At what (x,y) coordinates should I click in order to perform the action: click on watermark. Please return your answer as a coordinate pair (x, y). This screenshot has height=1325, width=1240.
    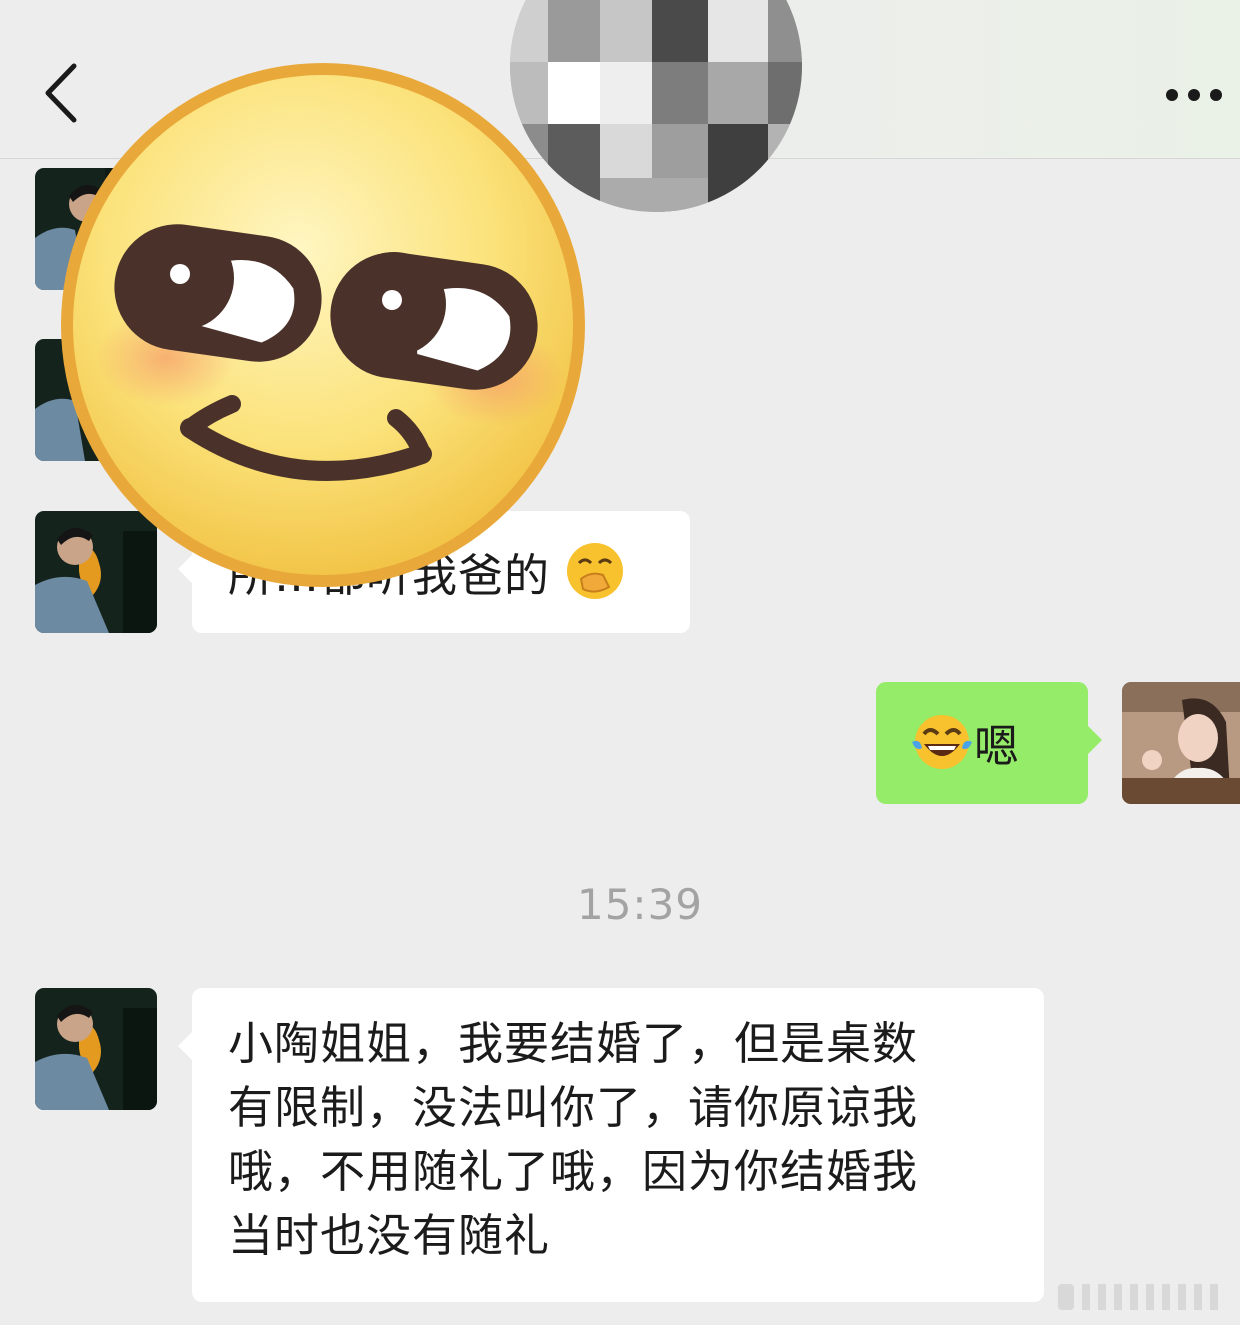
    Looking at the image, I should click on (1140, 1296).